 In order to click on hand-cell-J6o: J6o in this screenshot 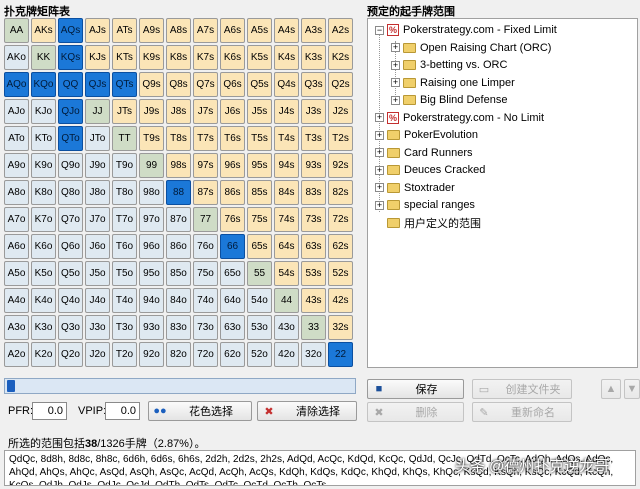, I will do `click(97, 246)`.